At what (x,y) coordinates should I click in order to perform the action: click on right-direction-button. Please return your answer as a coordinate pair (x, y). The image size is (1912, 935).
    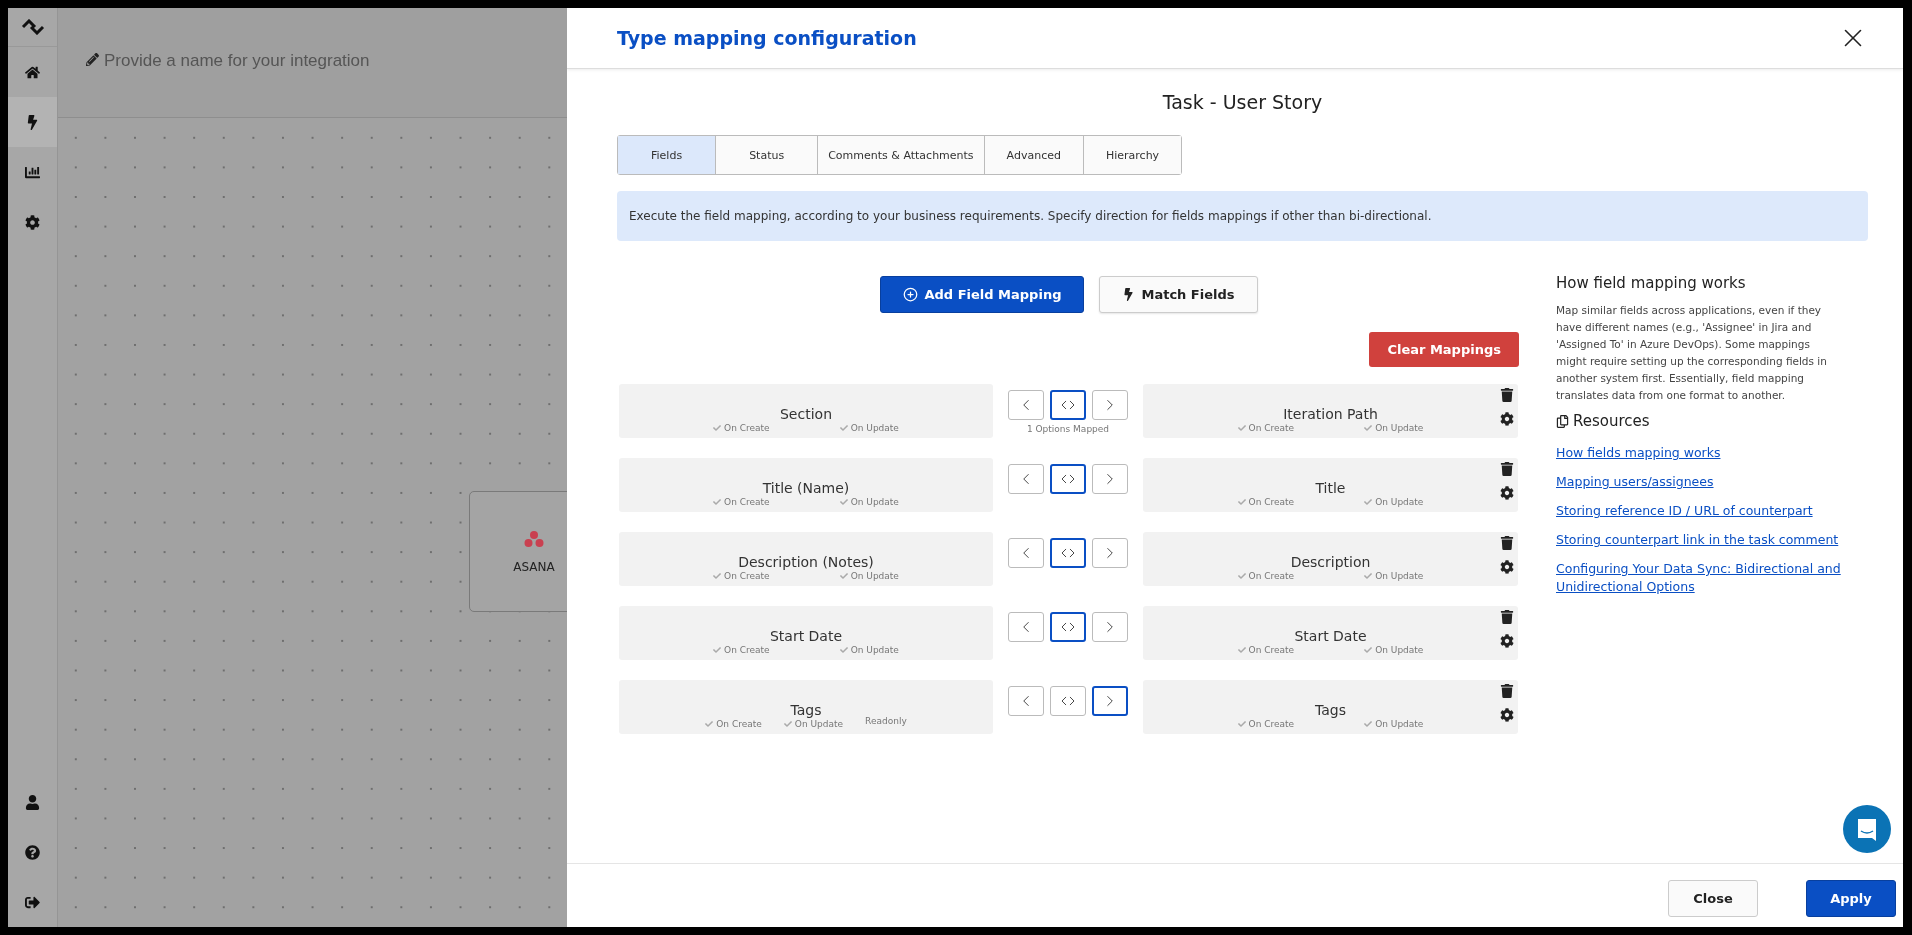
    Looking at the image, I should click on (1110, 701).